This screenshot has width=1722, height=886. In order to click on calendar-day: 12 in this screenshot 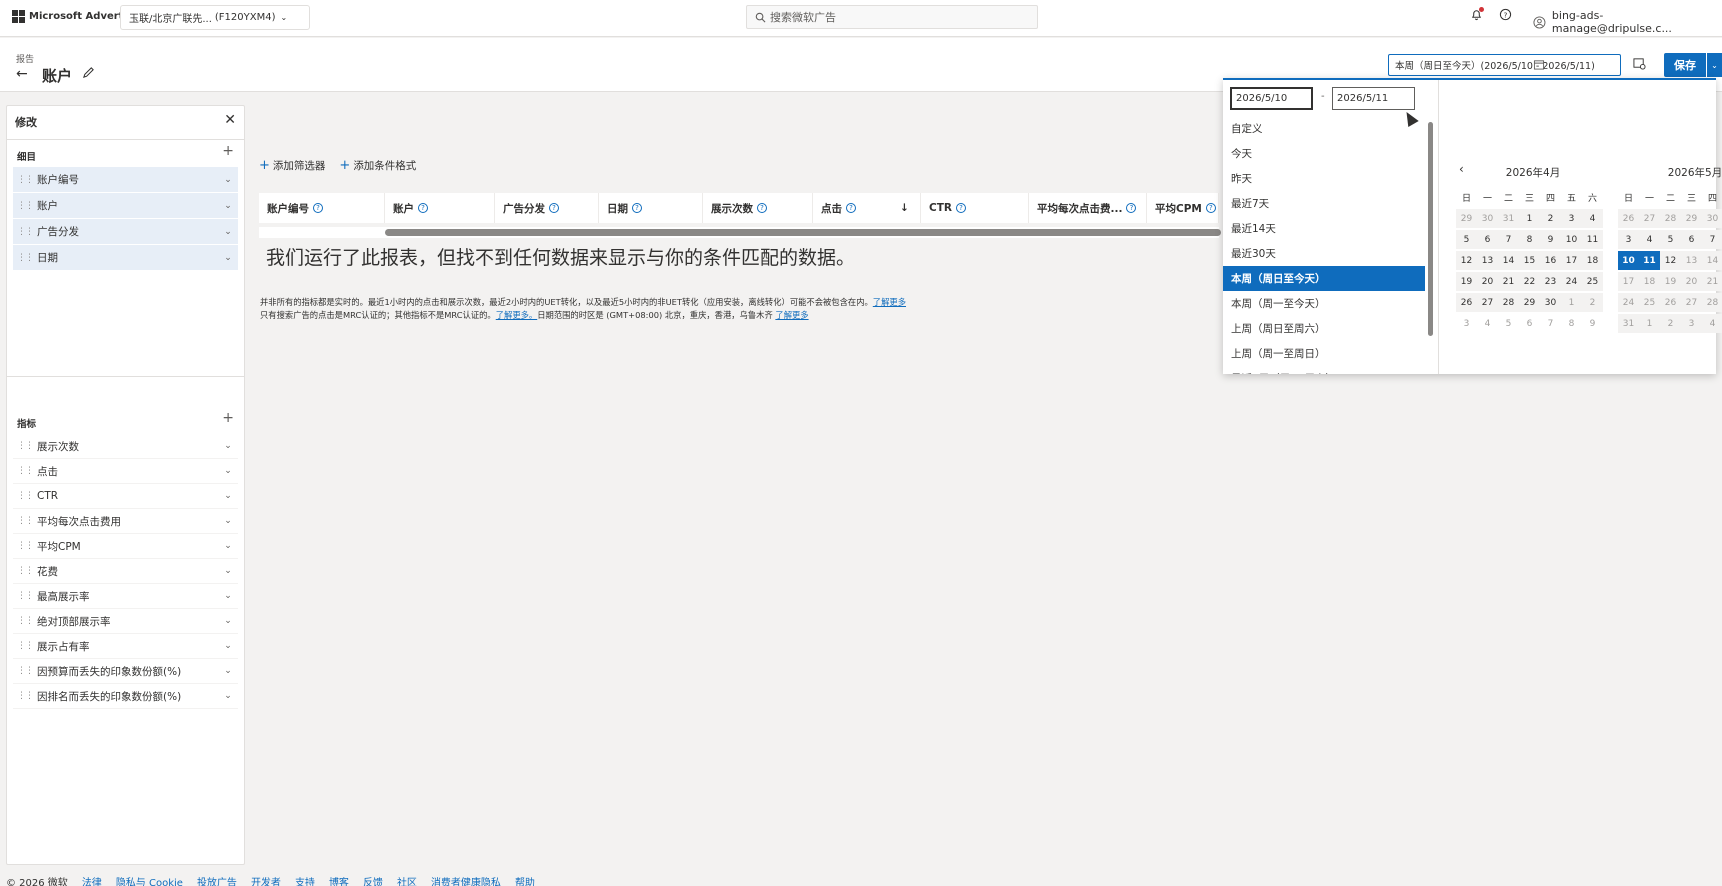, I will do `click(1466, 260)`.